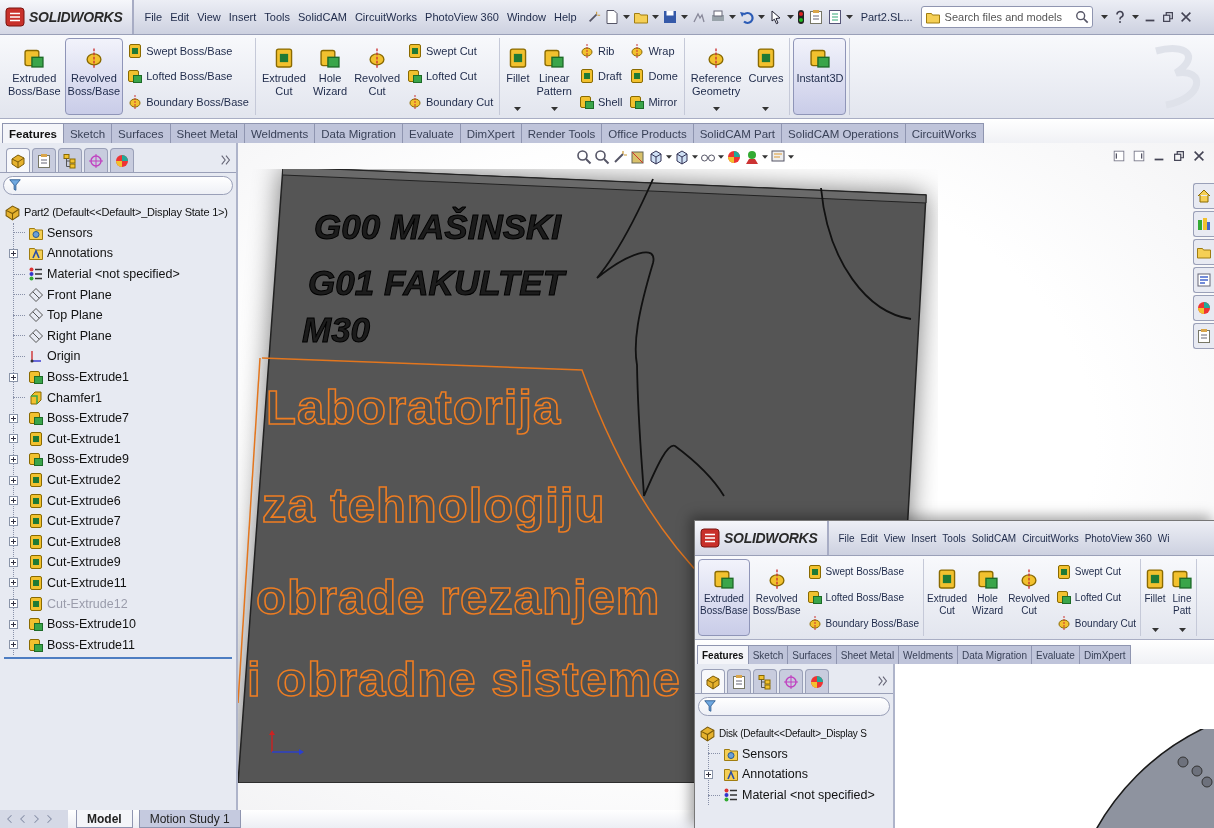 This screenshot has width=1214, height=828. Describe the element at coordinates (358, 133) in the screenshot. I see `tab: Data Migration` at that location.